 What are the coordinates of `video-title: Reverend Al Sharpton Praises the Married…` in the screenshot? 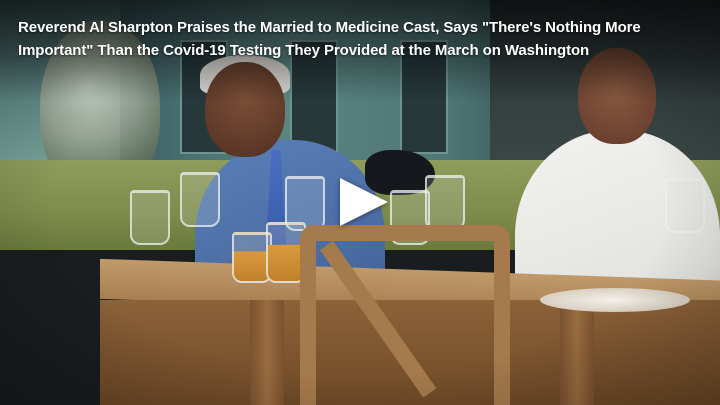 It's located at (358, 39).